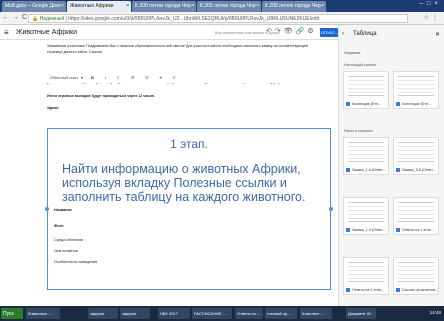  What do you see at coordinates (190, 78) in the screenshot?
I see `text-format-toolbar: Обычный текст ▾ B I ≡ ☰ ☷ ⚭ Ꞓ` at bounding box center [190, 78].